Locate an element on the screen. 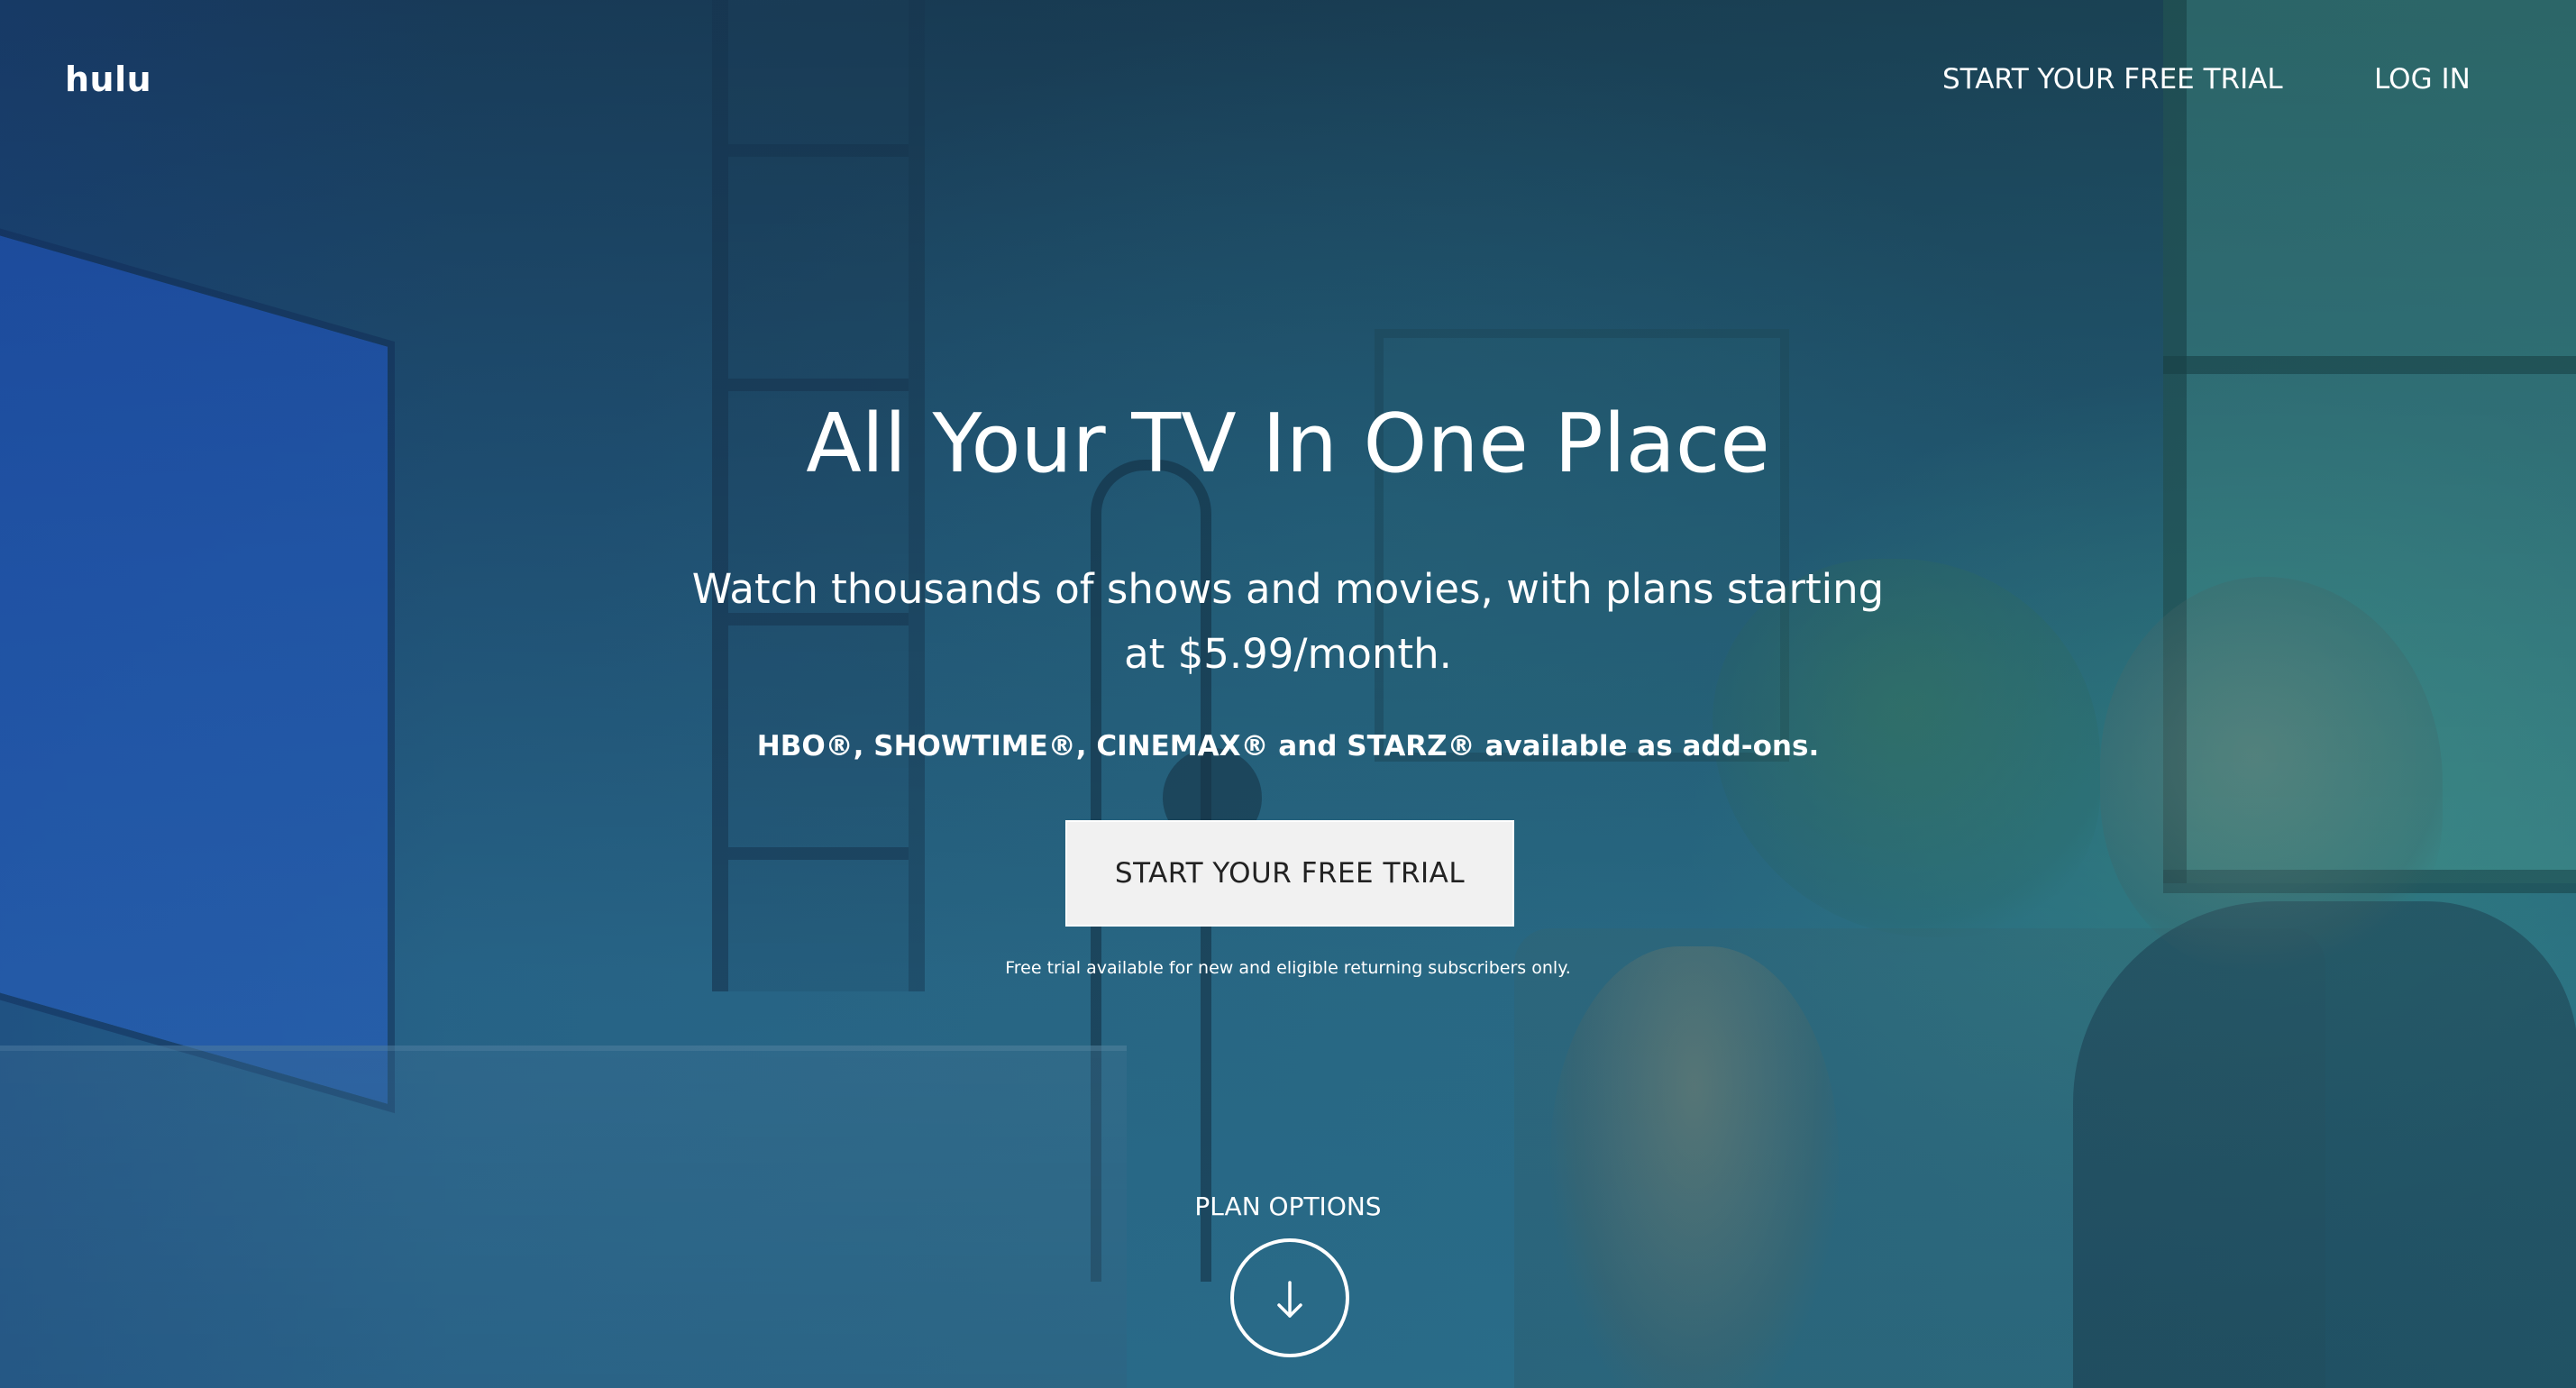 Image resolution: width=2576 pixels, height=1388 pixels. background-person-woman is located at coordinates (1694, 1167).